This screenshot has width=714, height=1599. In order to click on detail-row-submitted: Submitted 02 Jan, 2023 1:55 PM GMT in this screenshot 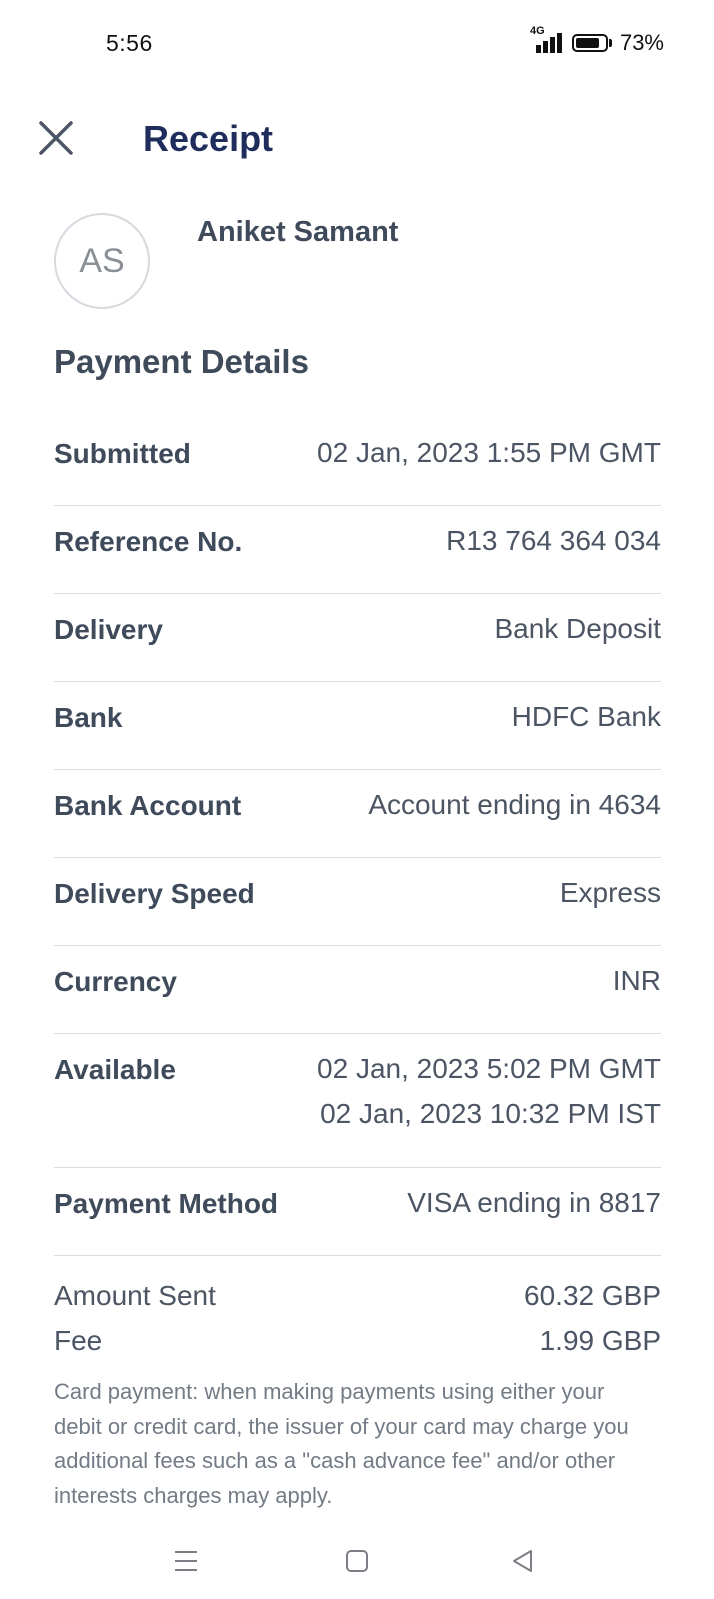, I will do `click(357, 462)`.